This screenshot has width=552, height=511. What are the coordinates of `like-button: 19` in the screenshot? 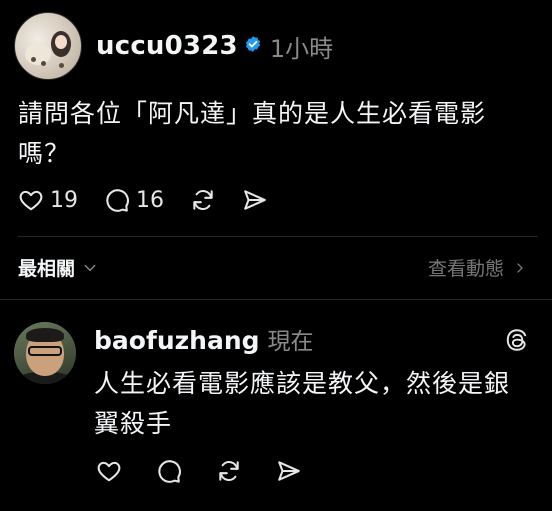 It's located at (48, 200).